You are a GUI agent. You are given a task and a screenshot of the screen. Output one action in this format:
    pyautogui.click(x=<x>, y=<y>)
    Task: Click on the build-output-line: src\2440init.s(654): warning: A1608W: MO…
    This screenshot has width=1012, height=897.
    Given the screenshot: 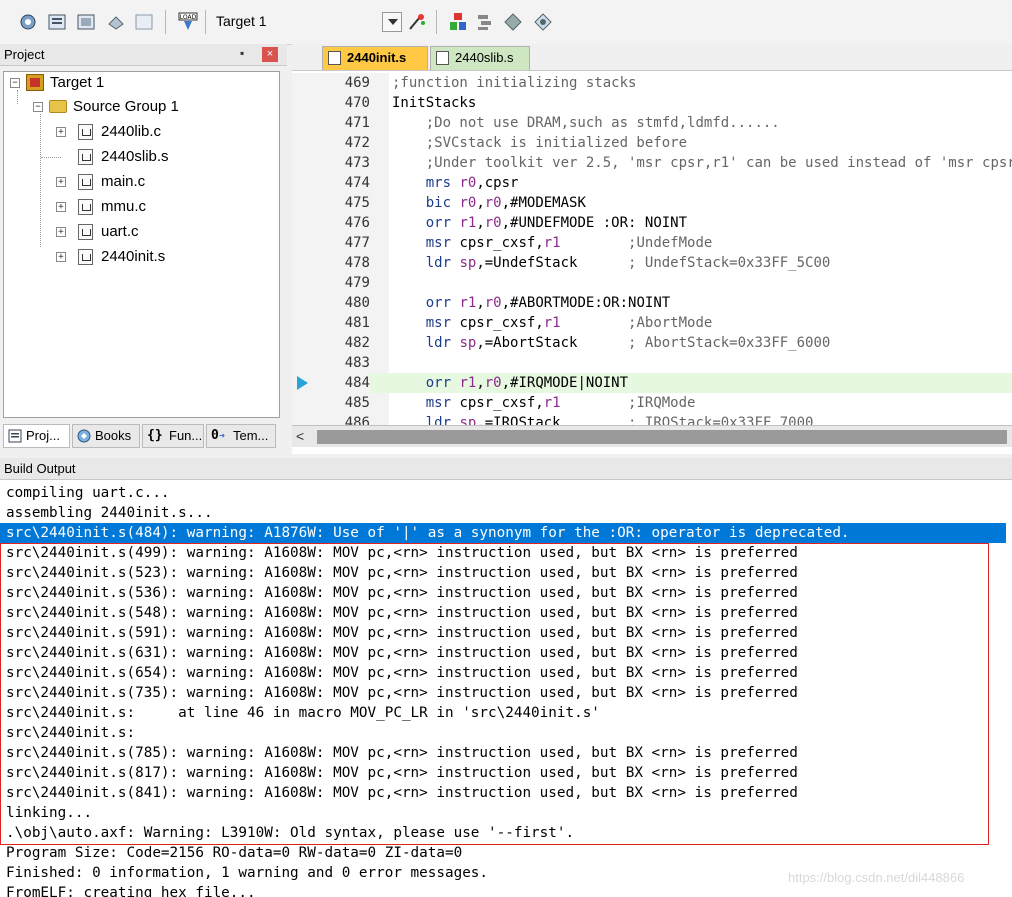 What is the action you would take?
    pyautogui.click(x=509, y=673)
    